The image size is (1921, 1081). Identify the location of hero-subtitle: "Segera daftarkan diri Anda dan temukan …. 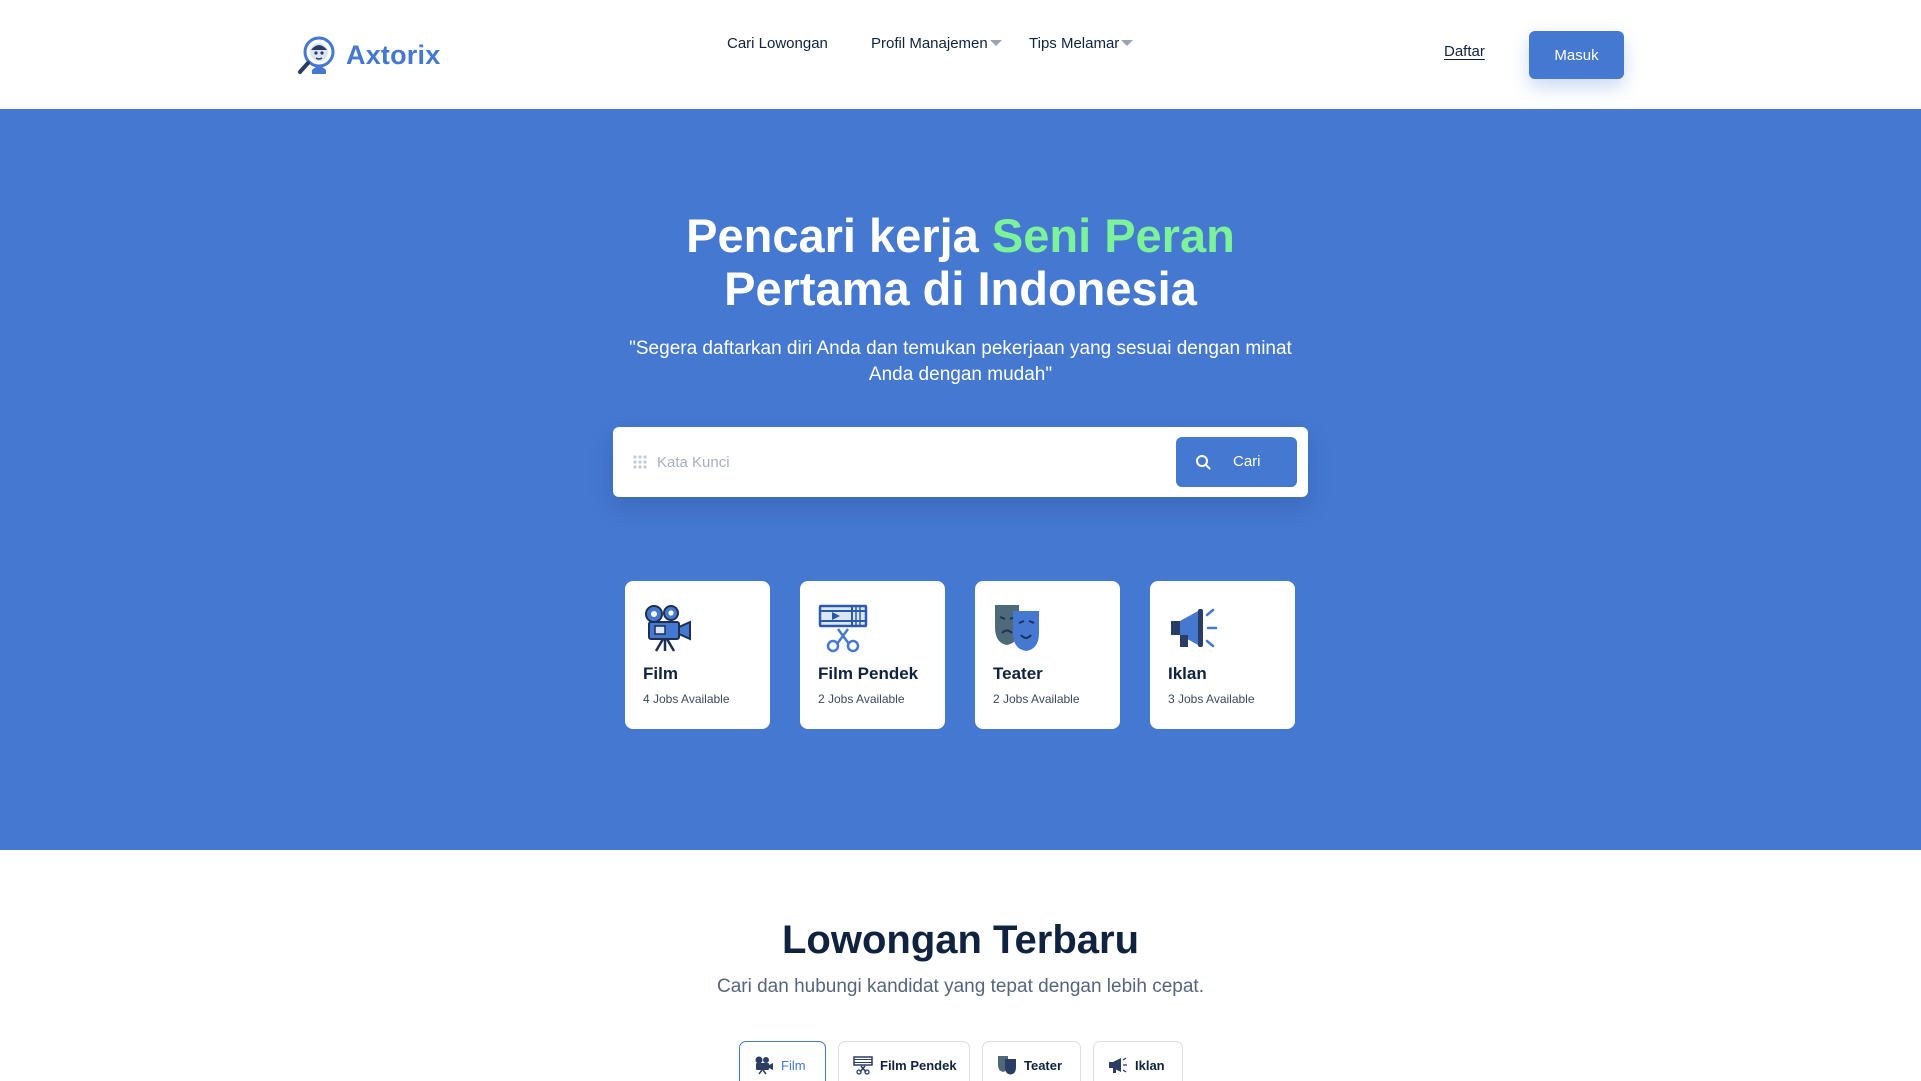
(960, 361).